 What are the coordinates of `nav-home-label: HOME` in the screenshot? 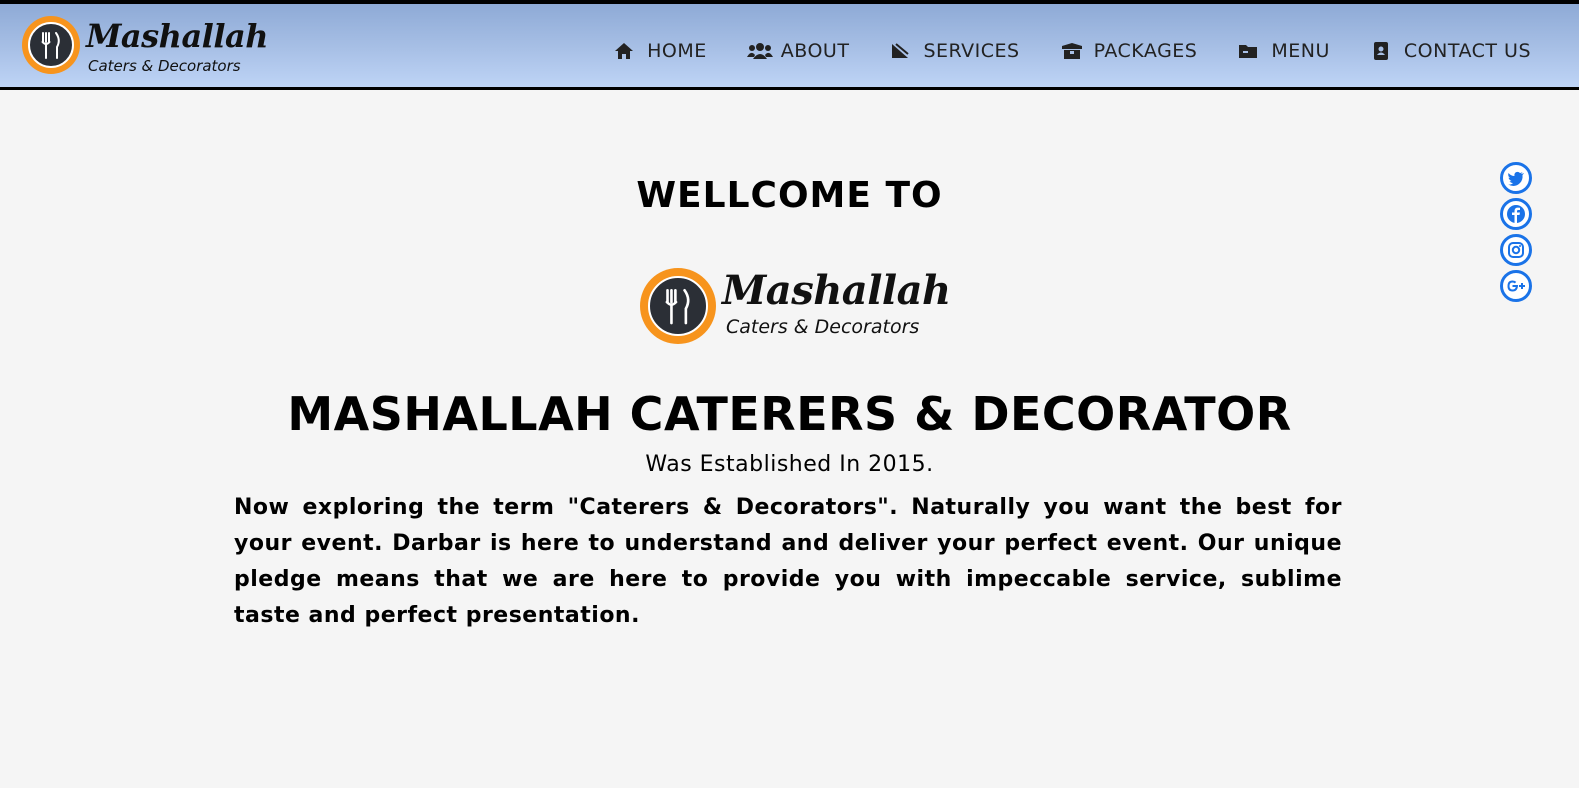 It's located at (677, 51).